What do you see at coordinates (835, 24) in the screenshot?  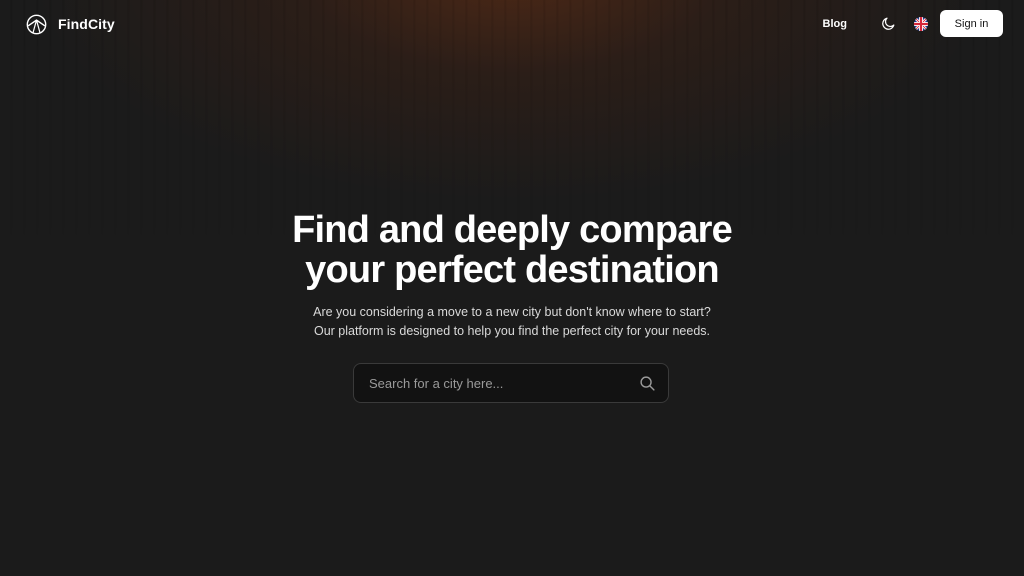 I see `blog-link: Blog` at bounding box center [835, 24].